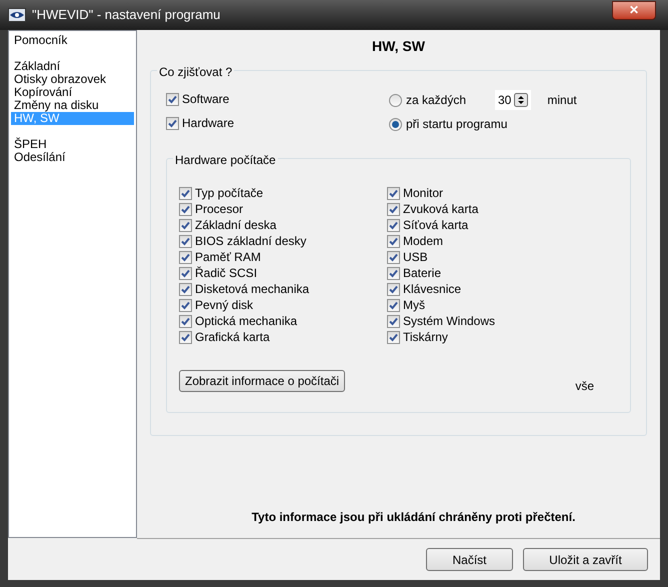 The image size is (668, 587). What do you see at coordinates (72, 79) in the screenshot?
I see `sidebar-item: Otisky obrazovek` at bounding box center [72, 79].